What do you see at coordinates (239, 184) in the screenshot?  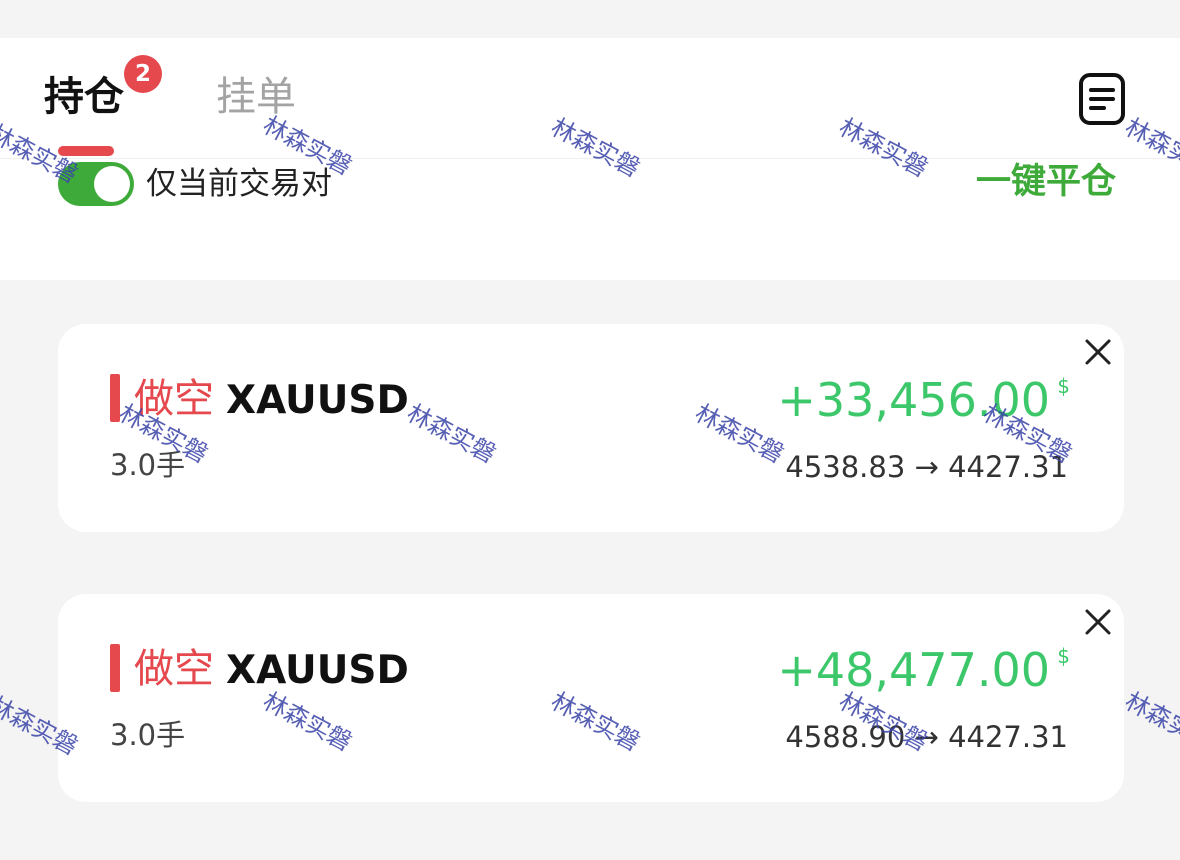 I see `current-pair-only-label: 仅当前交易对` at bounding box center [239, 184].